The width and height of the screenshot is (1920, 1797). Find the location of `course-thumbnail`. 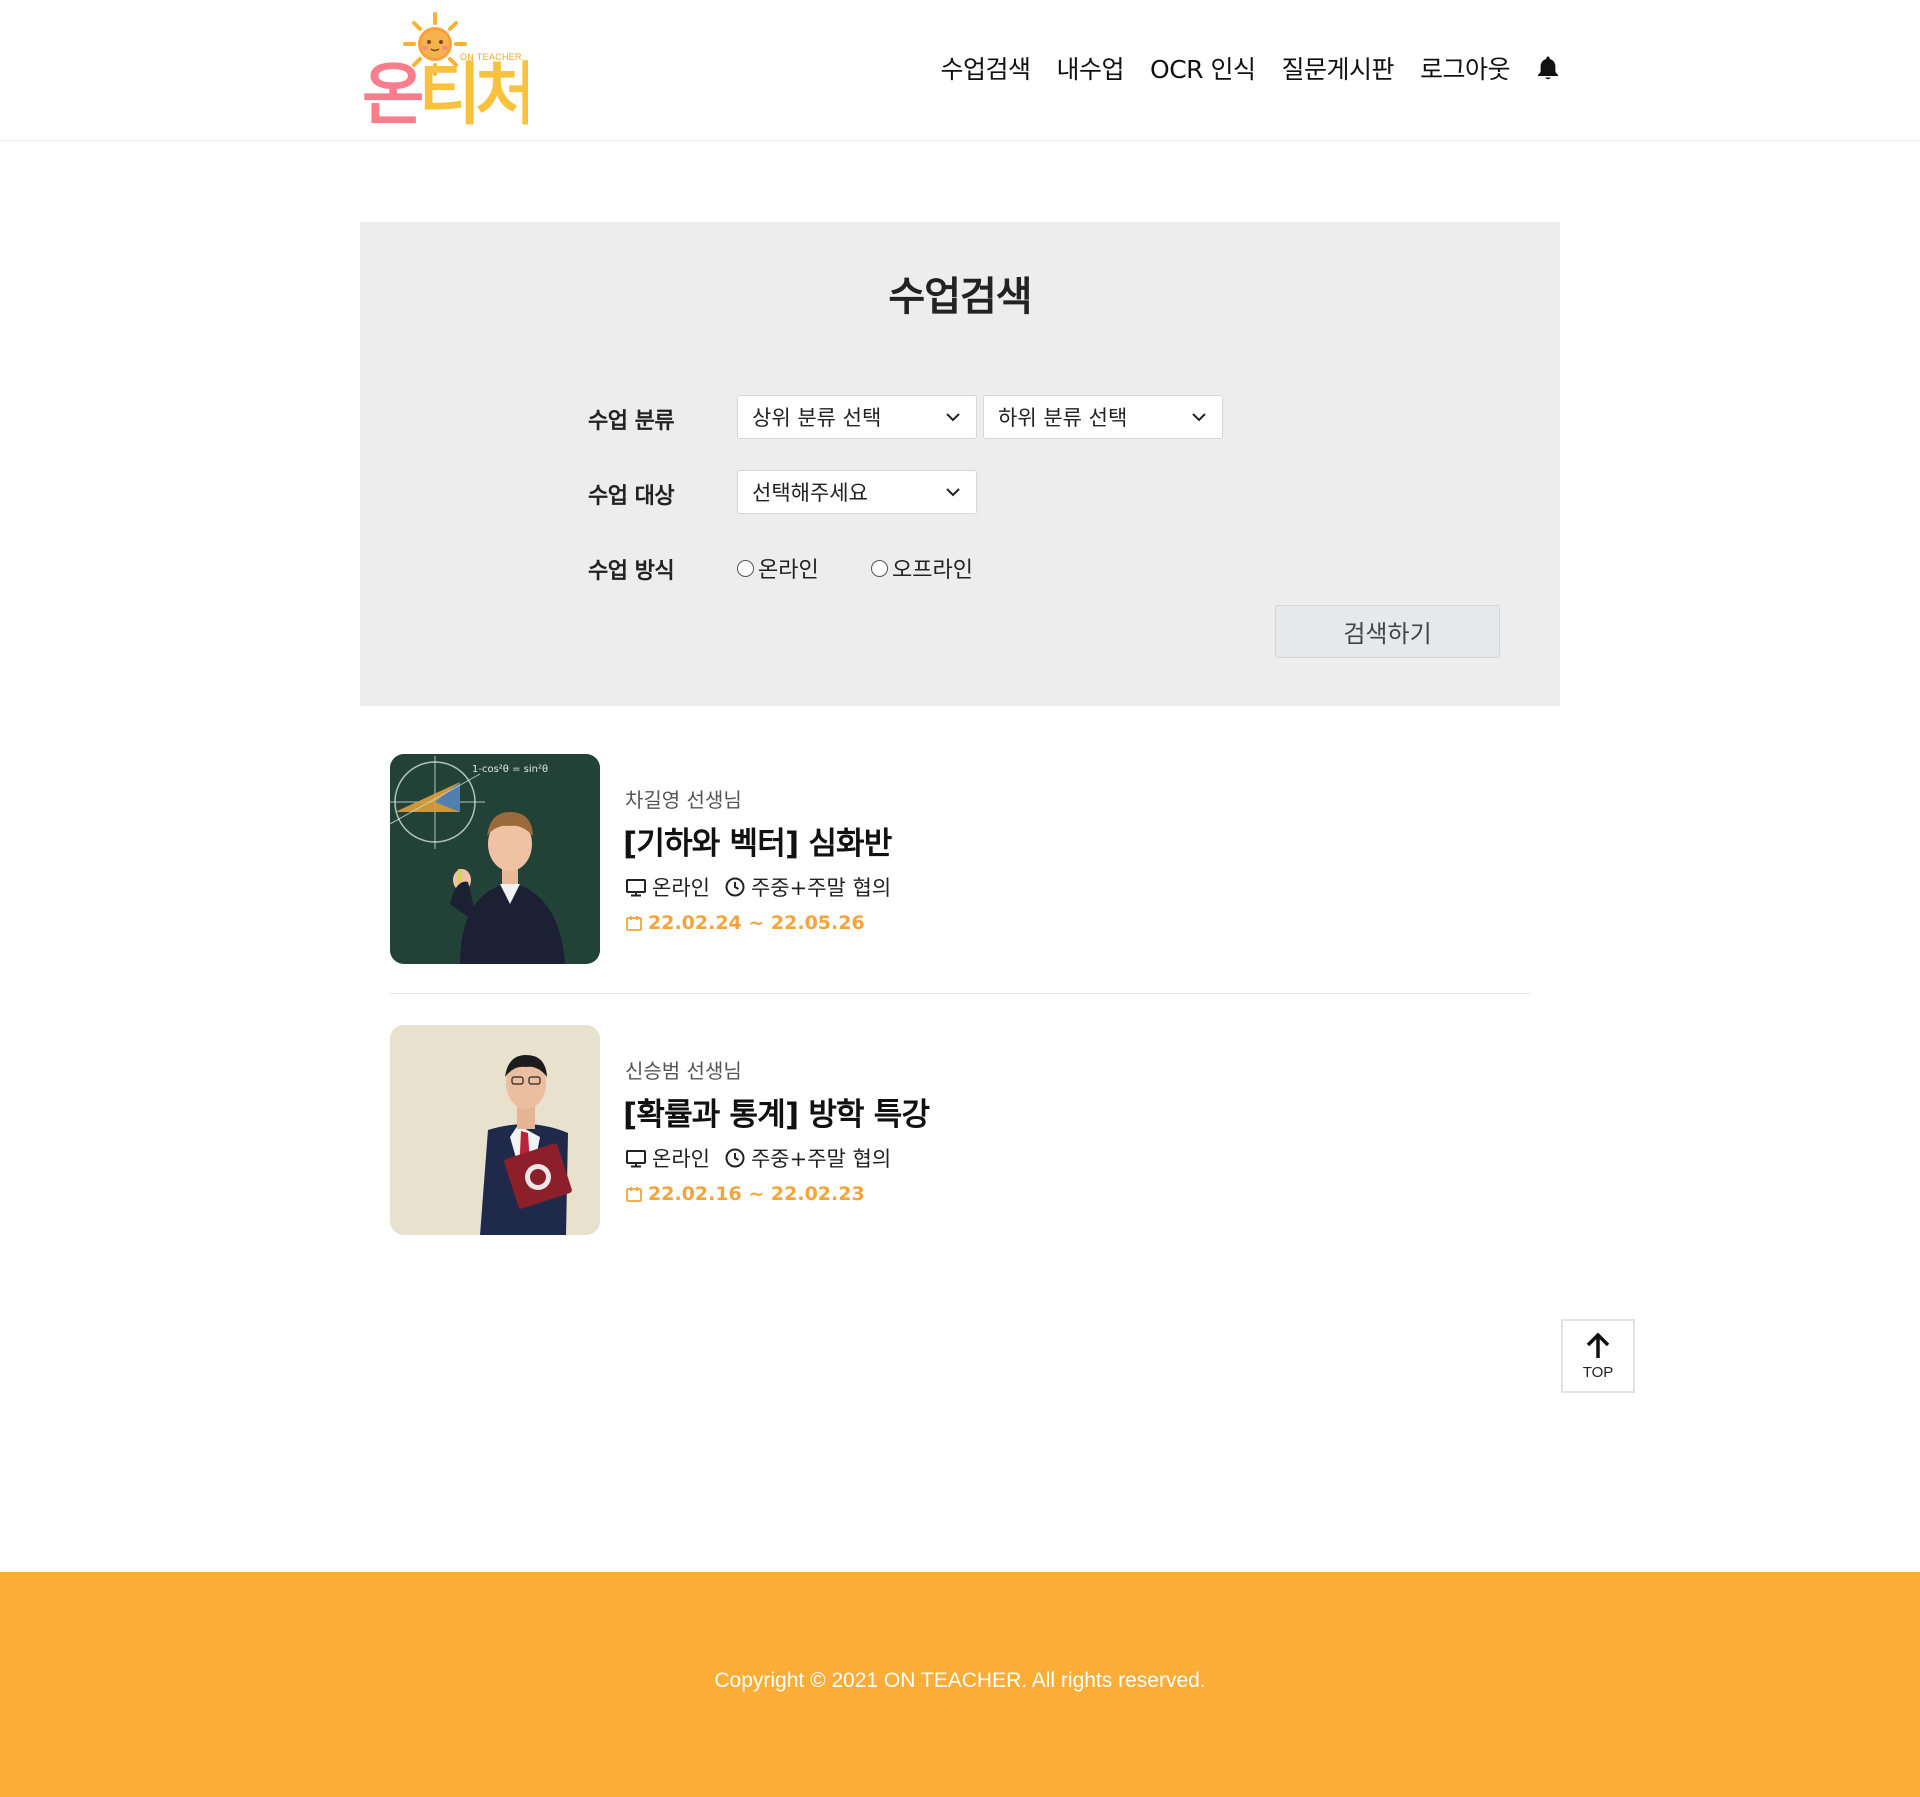

course-thumbnail is located at coordinates (495, 1130).